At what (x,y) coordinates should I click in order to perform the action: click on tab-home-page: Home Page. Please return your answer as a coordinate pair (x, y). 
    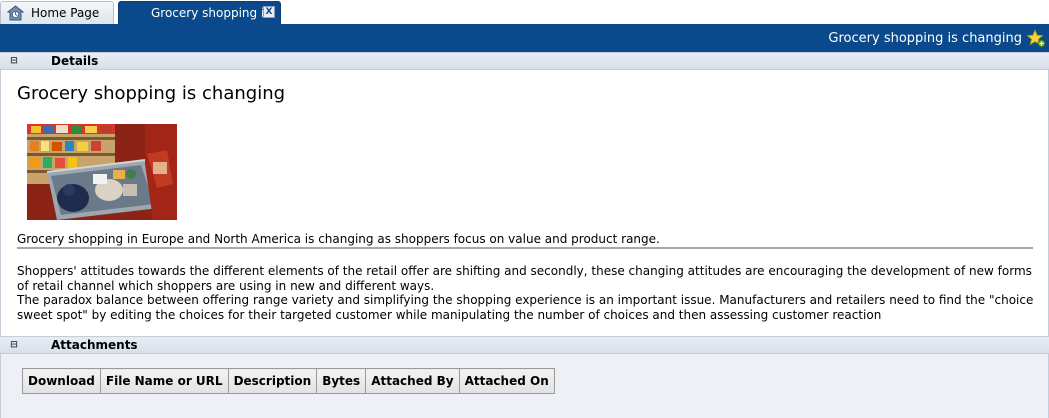
    Looking at the image, I should click on (57, 12).